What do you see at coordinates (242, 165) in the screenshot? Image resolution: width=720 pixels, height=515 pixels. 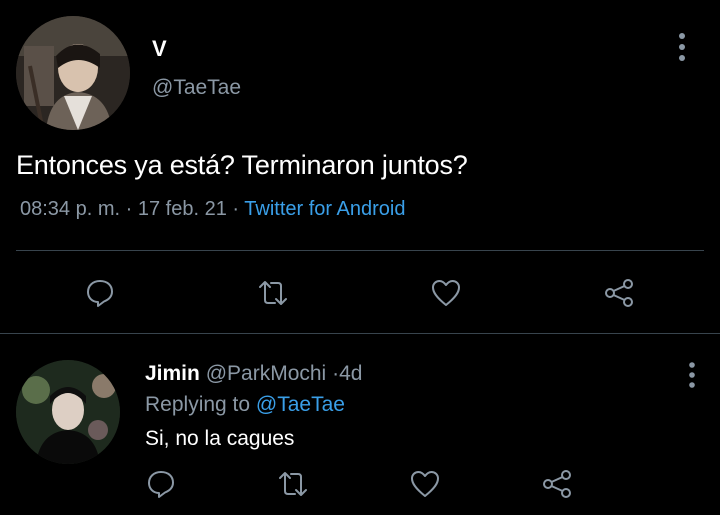 I see `tweet-text: Entonces ya está? Terminaron juntos?` at bounding box center [242, 165].